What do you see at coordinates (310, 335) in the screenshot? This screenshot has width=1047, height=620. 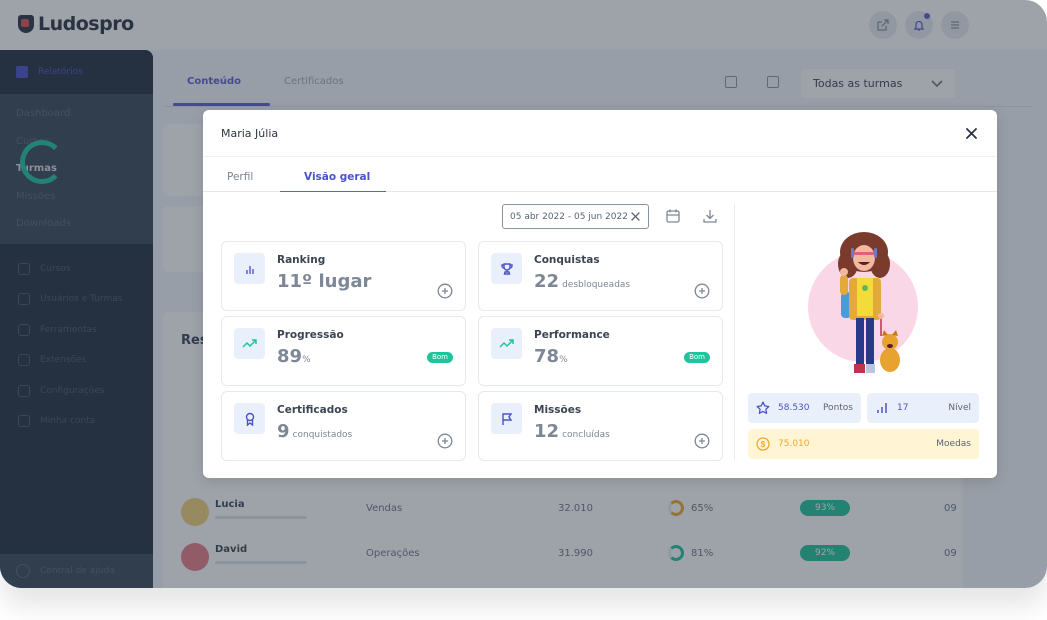 I see `card-label: Progressão` at bounding box center [310, 335].